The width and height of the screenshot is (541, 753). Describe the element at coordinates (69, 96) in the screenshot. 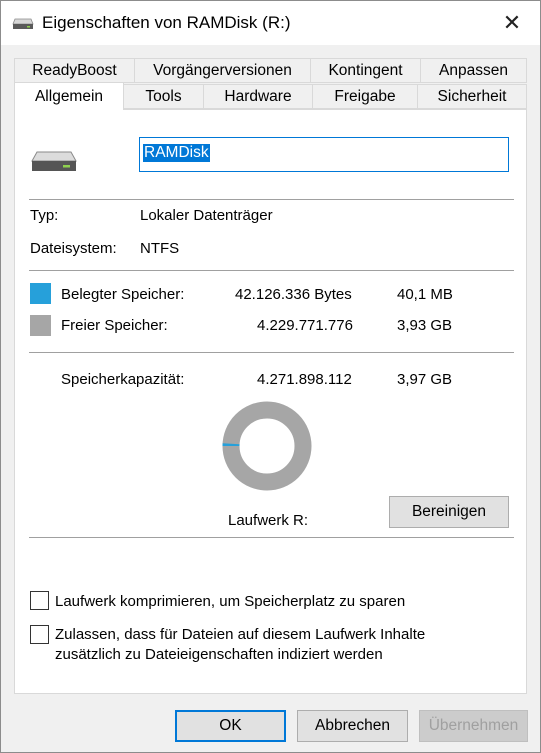

I see `tab-allgemein: Allgemein` at that location.